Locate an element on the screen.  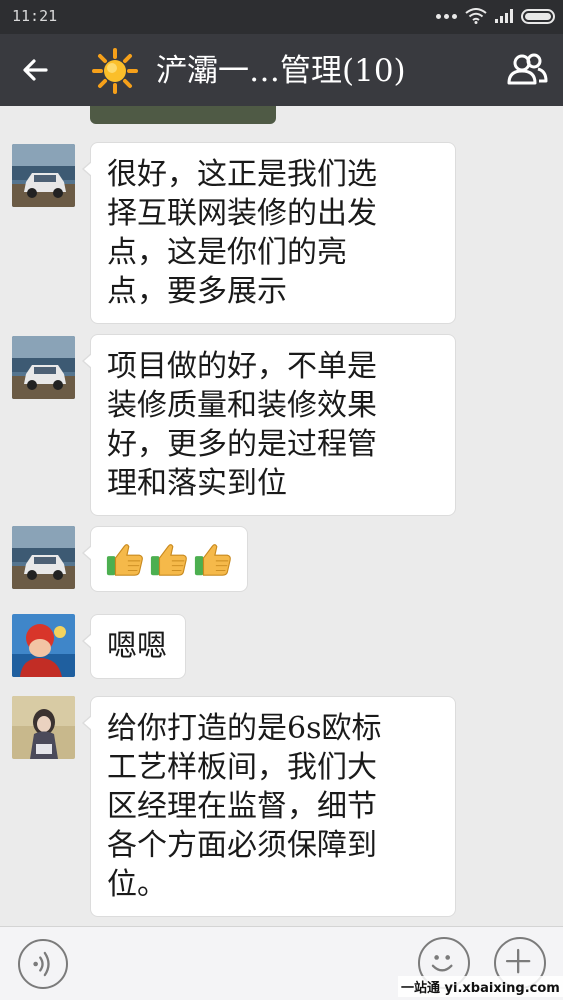
signal-icon is located at coordinates (504, 16).